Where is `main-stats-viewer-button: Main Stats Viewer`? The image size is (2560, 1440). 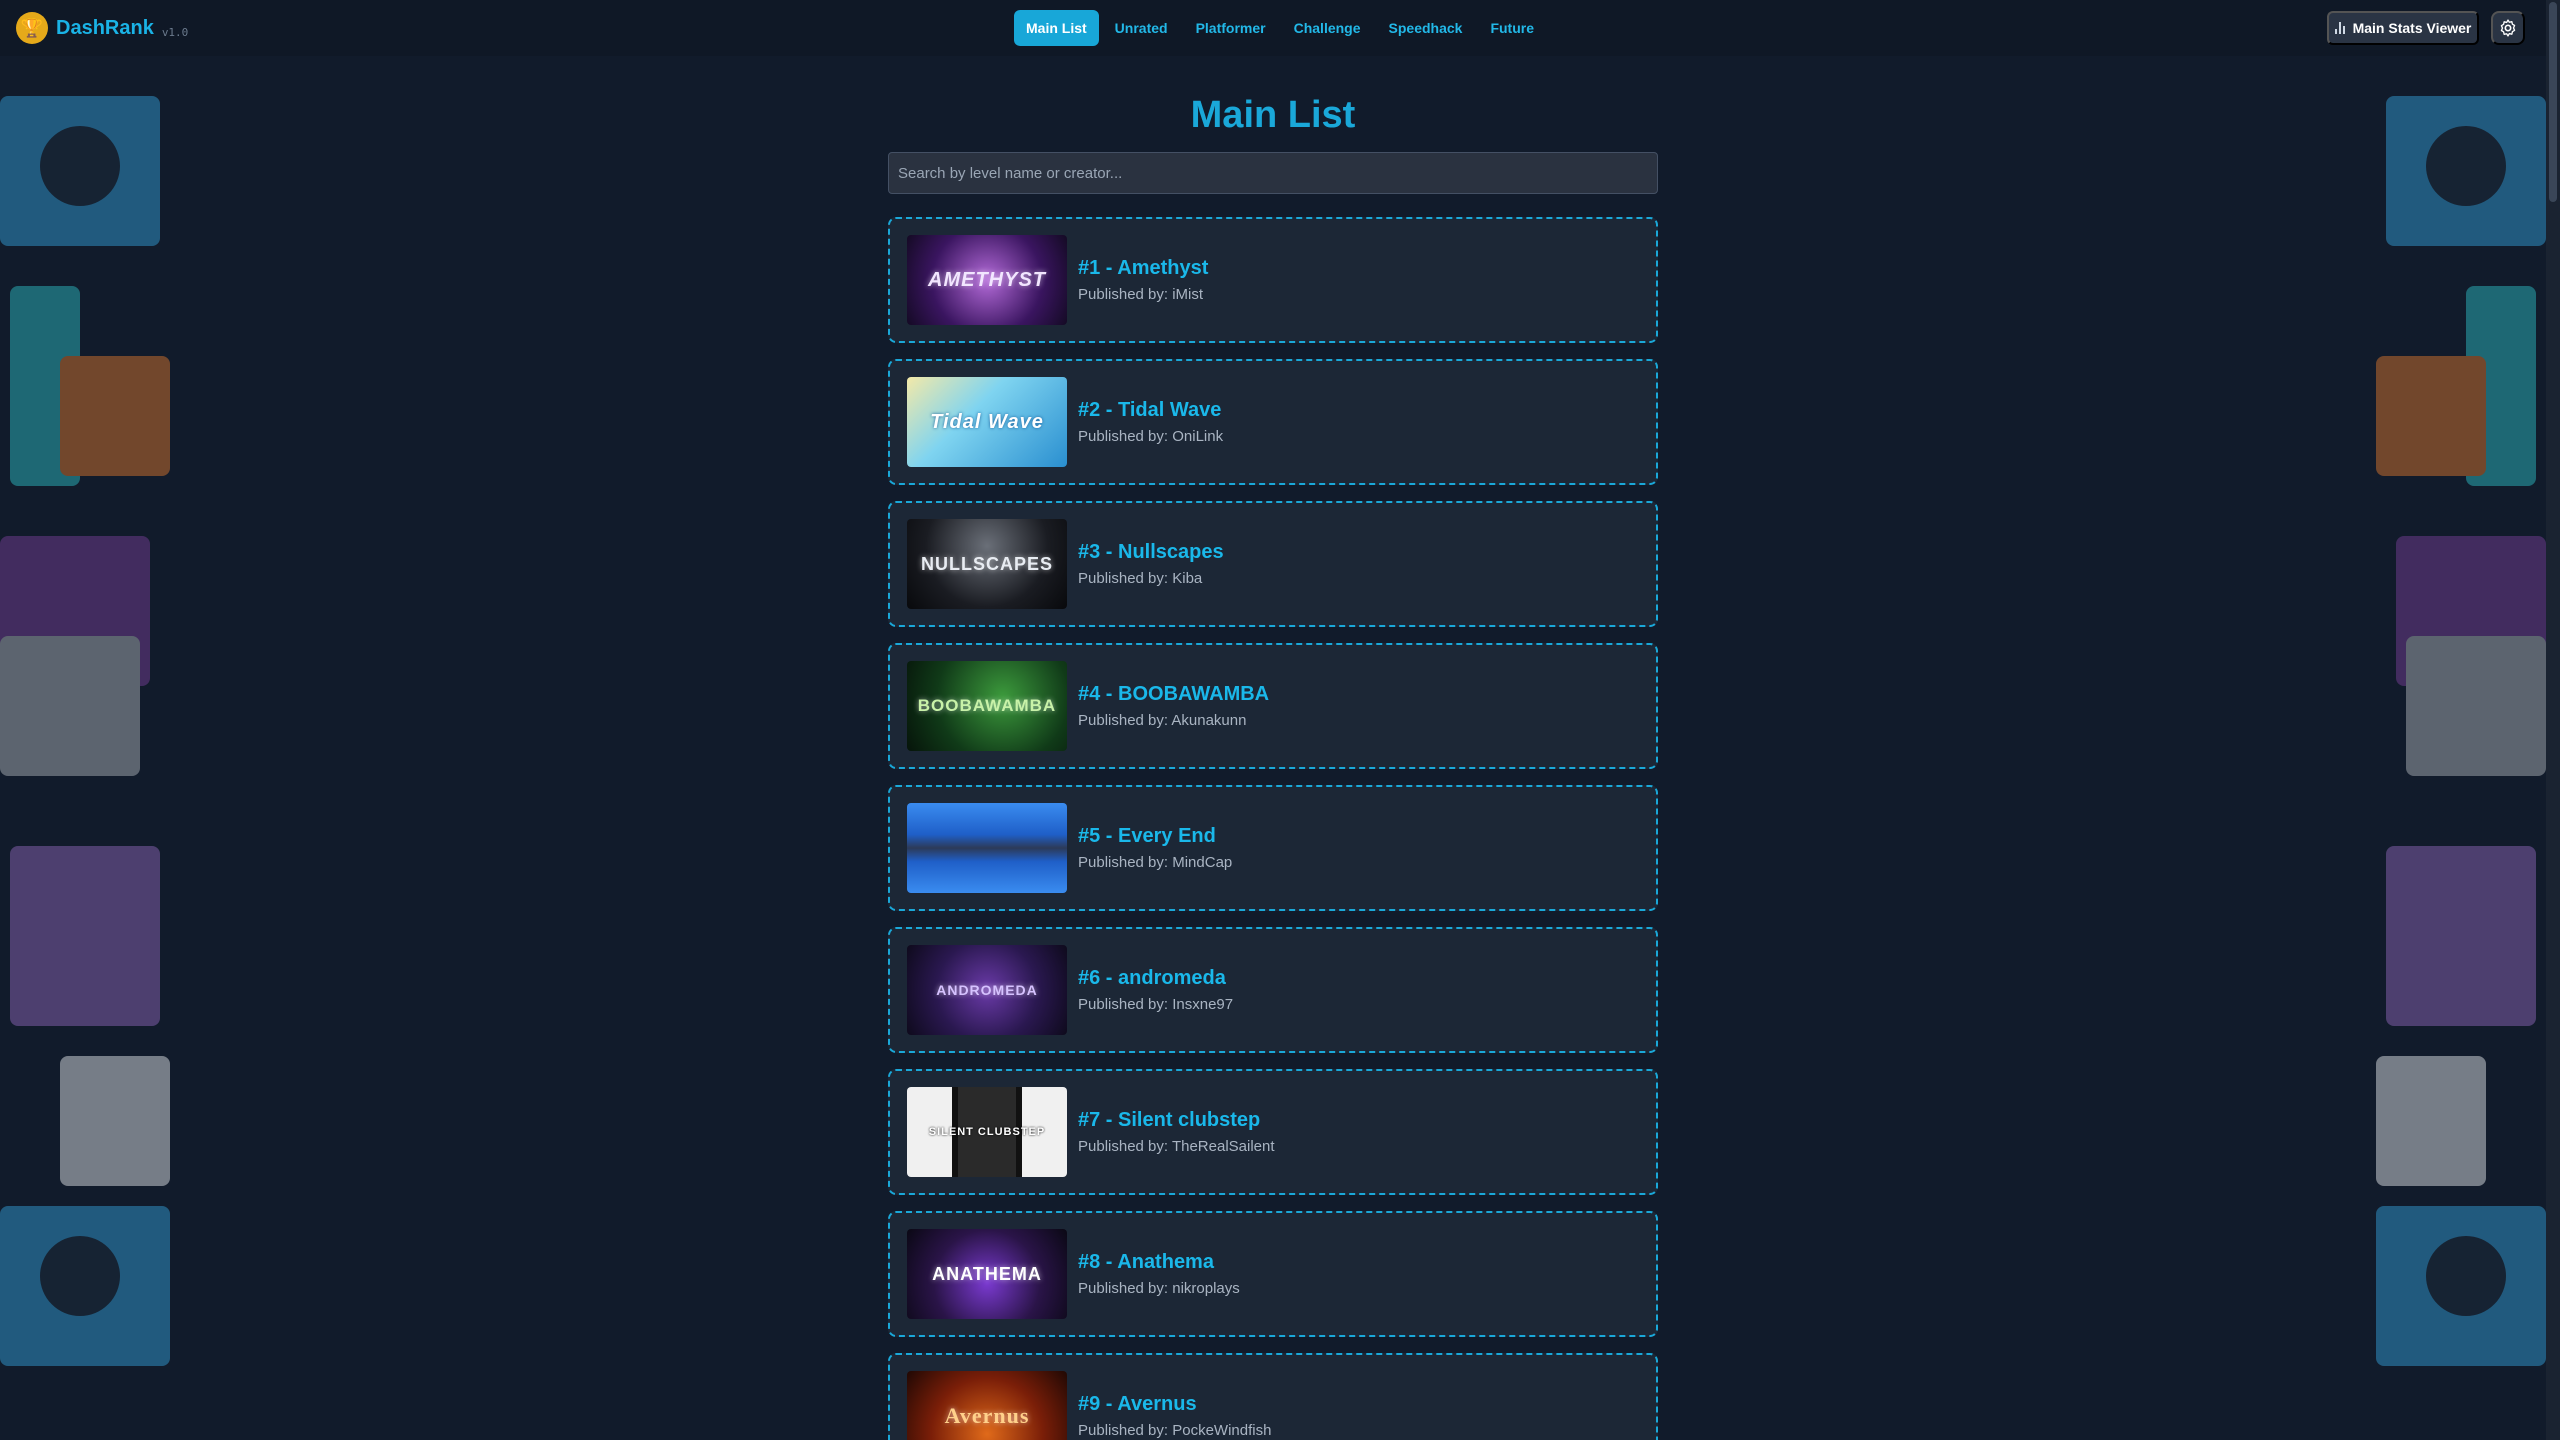
main-stats-viewer-button: Main Stats Viewer is located at coordinates (2403, 28).